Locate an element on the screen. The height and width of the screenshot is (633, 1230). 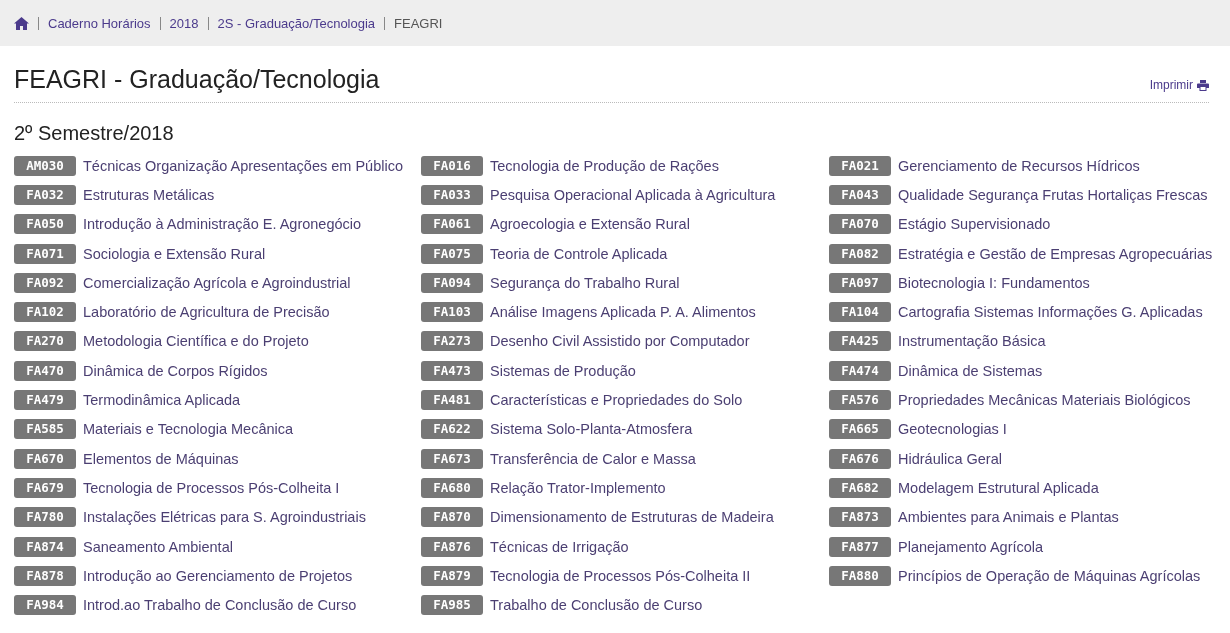
course-code-badge: FA481 is located at coordinates (452, 400).